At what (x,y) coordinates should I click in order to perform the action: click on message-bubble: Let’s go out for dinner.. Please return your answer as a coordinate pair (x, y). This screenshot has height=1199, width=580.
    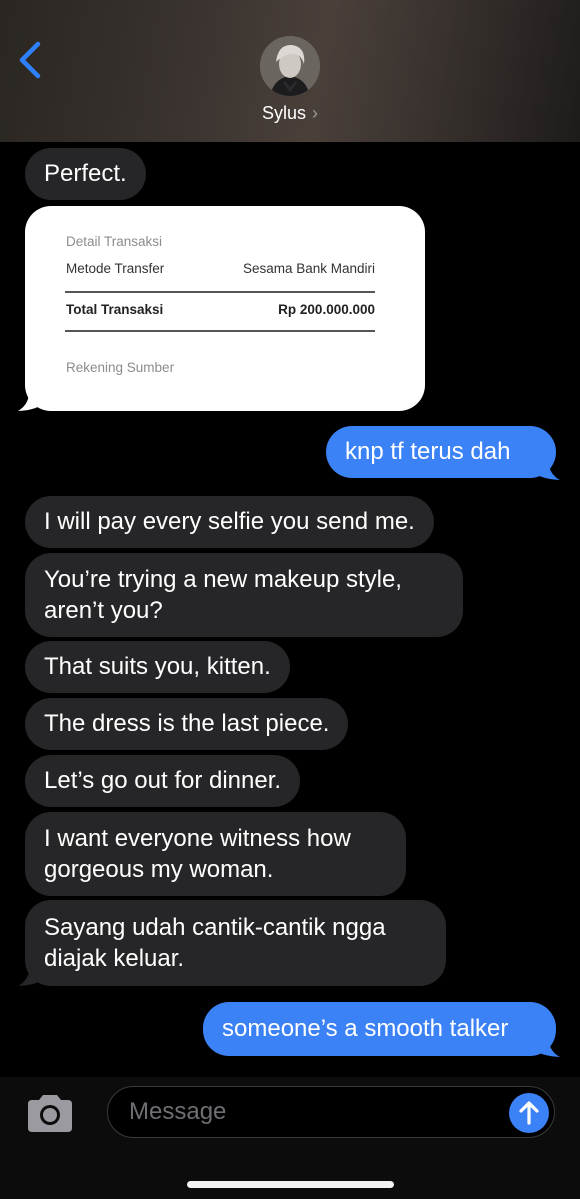
    Looking at the image, I should click on (163, 781).